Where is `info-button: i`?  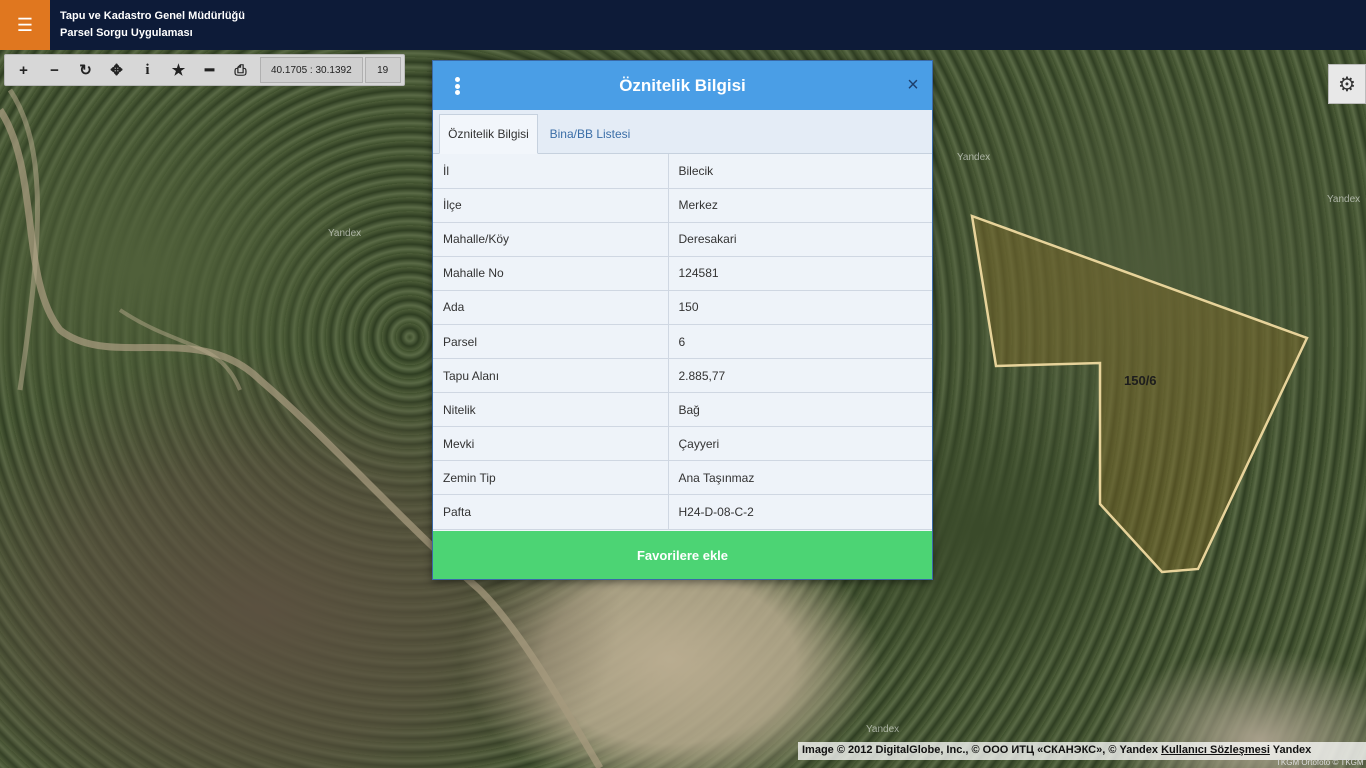
info-button: i is located at coordinates (147, 70).